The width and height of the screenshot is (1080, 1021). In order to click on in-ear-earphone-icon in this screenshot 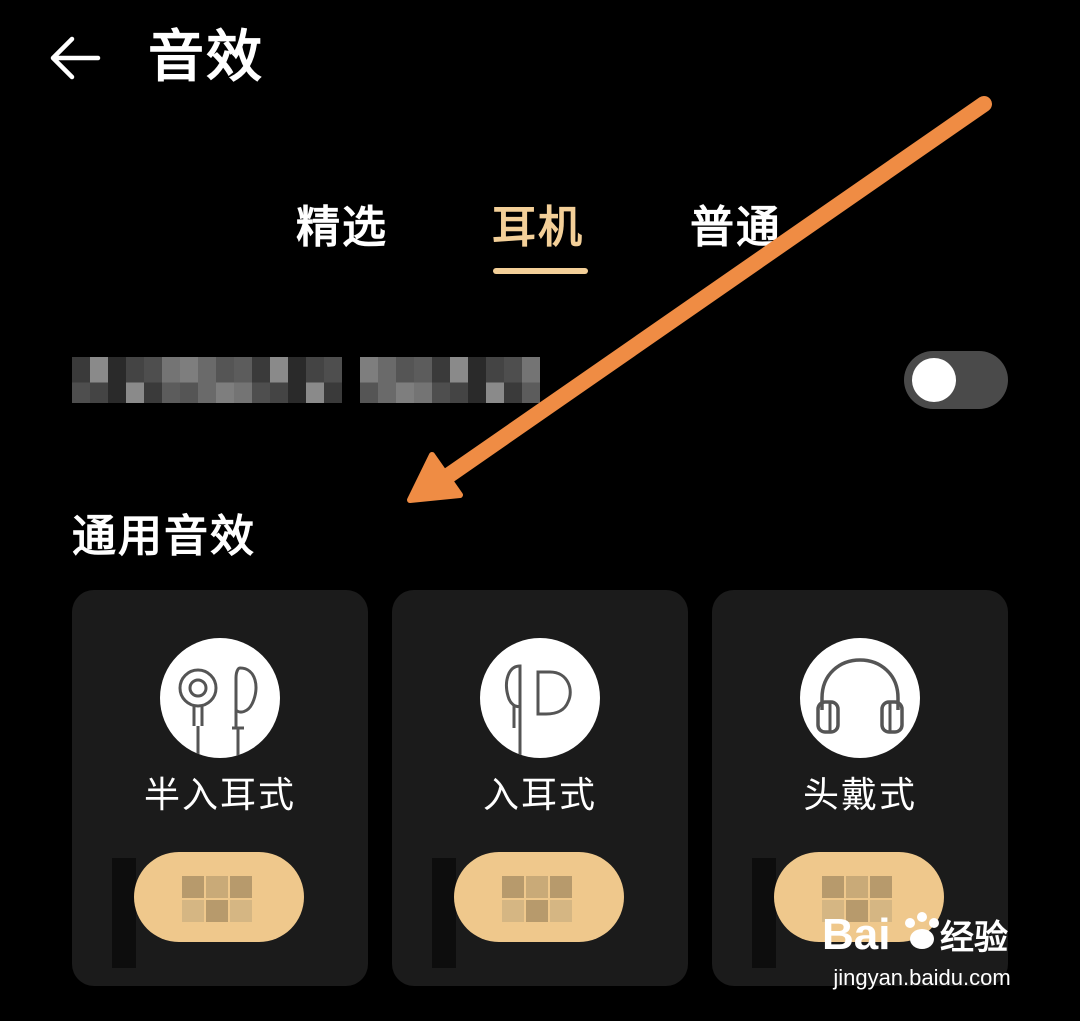, I will do `click(540, 698)`.